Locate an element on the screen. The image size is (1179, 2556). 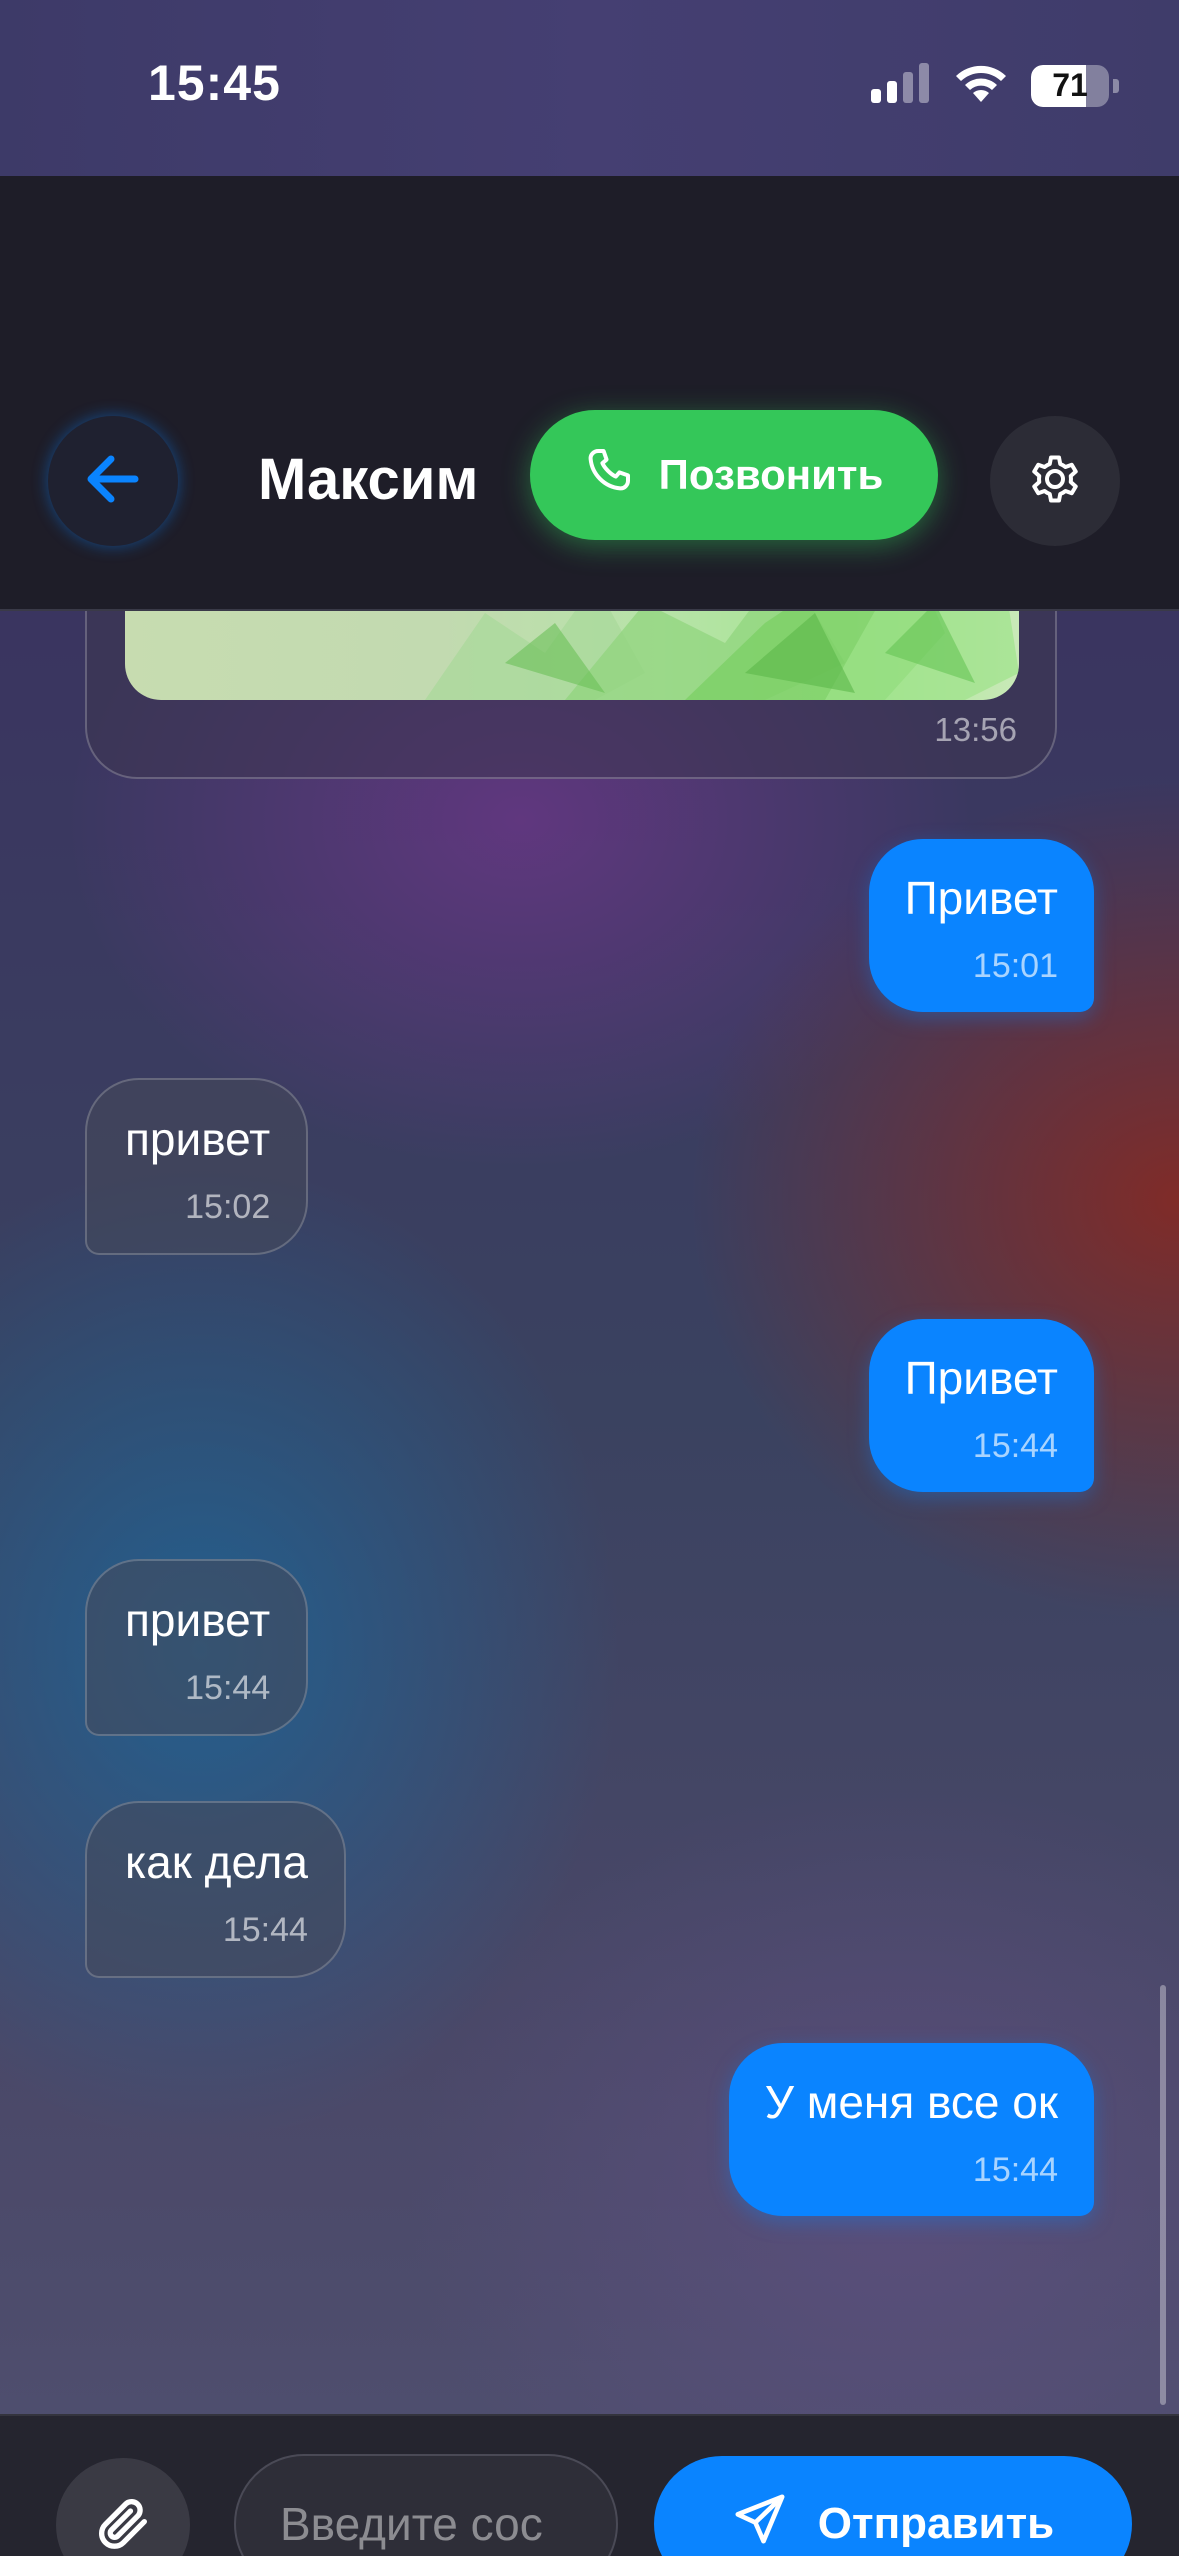
message-incoming: как дела 15:44 is located at coordinates (215, 1889).